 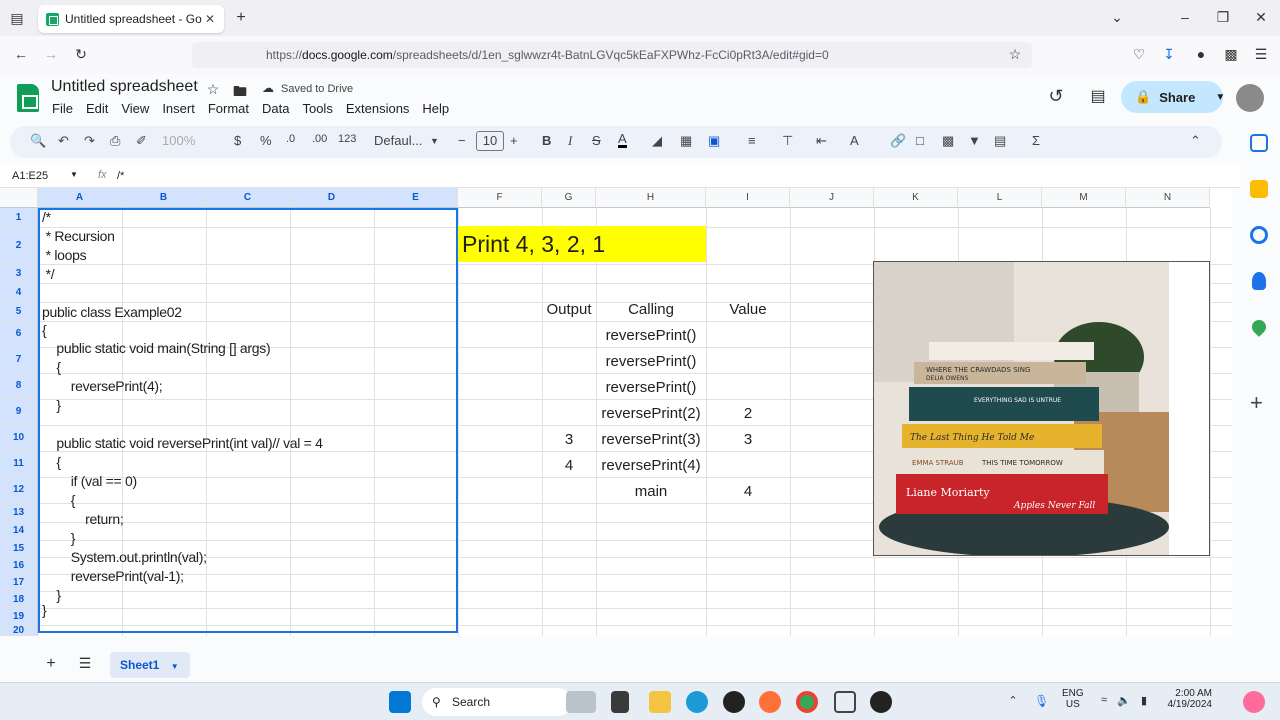 What do you see at coordinates (569, 439) in the screenshot?
I see `trace-cell: 3` at bounding box center [569, 439].